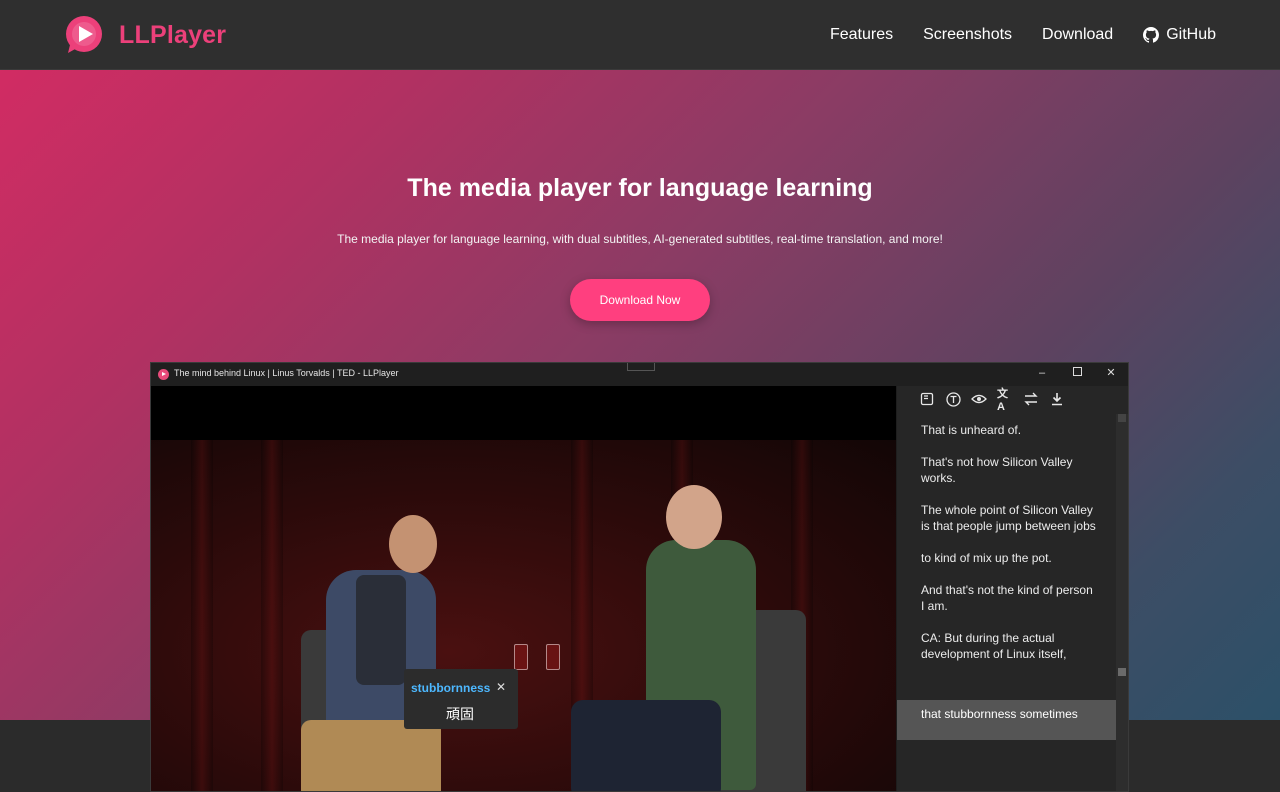  Describe the element at coordinates (501, 687) in the screenshot. I see `popup-close-icon: ✕` at that location.